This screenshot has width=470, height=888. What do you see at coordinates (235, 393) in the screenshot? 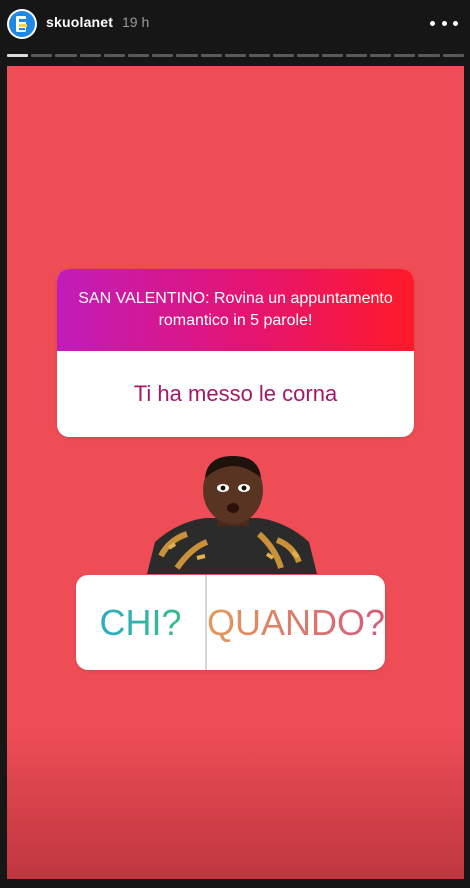
I see `question-answer: Ti ha messo le corna` at bounding box center [235, 393].